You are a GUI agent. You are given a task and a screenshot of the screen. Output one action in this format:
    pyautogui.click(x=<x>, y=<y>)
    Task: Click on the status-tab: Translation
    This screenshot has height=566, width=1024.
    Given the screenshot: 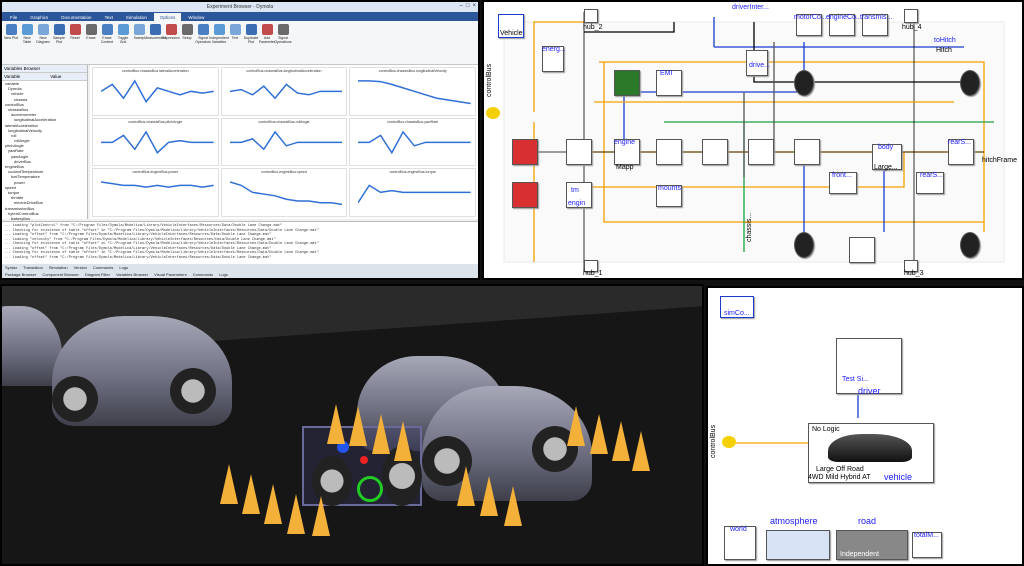 What is the action you would take?
    pyautogui.click(x=33, y=267)
    